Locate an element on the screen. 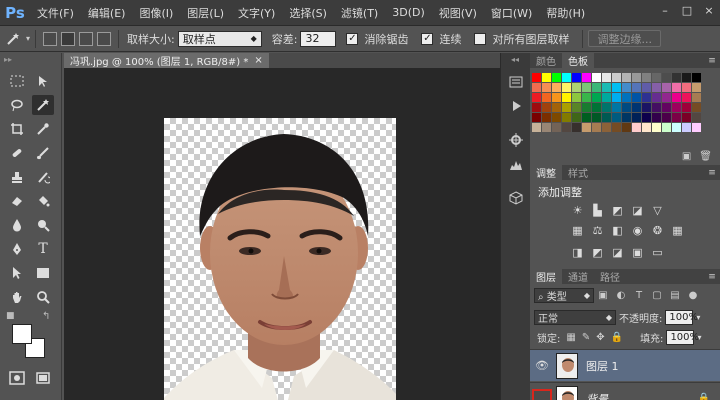  menu-image: 图像(I) is located at coordinates (156, 13).